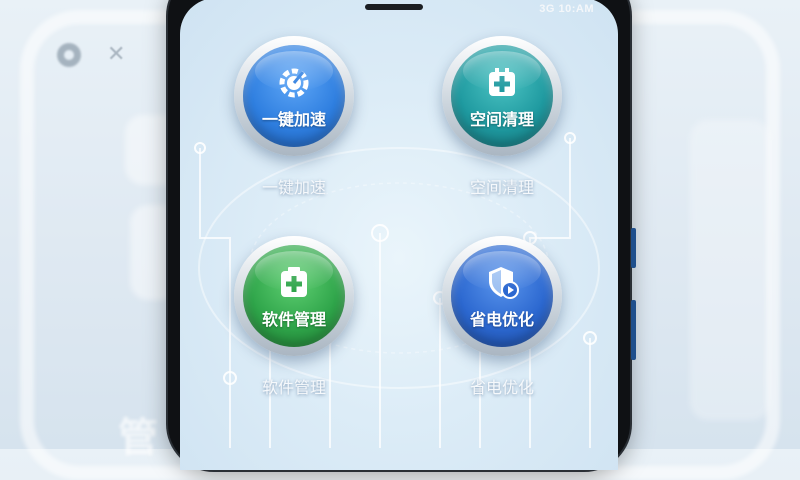 This screenshot has height=480, width=800. I want to click on accelerate-caption: 一键加速, so click(293, 187).